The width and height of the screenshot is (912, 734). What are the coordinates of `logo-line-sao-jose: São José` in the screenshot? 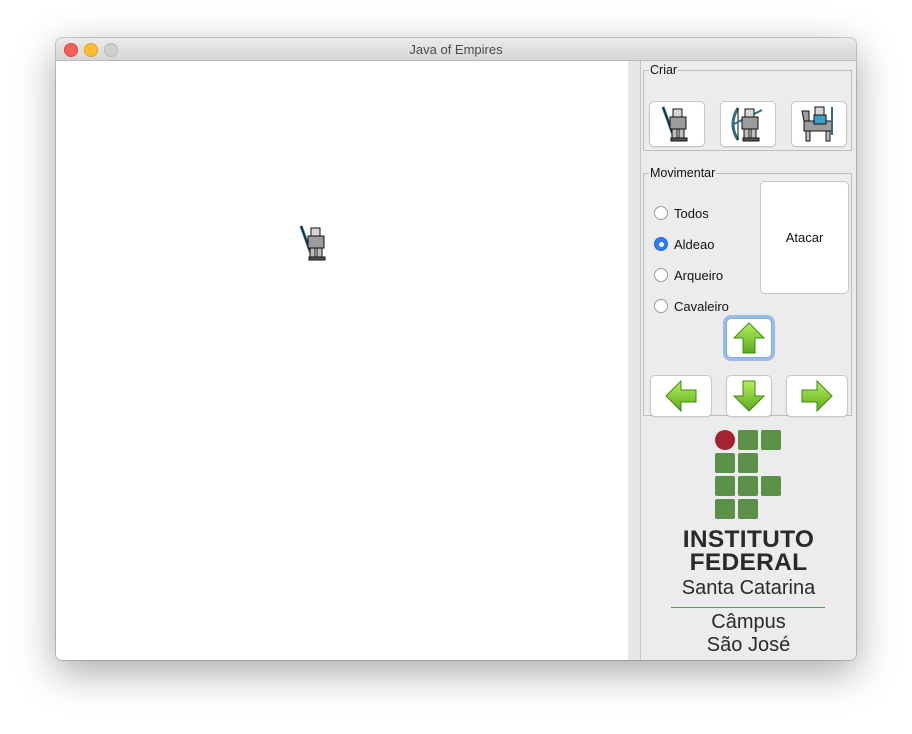 It's located at (748, 645).